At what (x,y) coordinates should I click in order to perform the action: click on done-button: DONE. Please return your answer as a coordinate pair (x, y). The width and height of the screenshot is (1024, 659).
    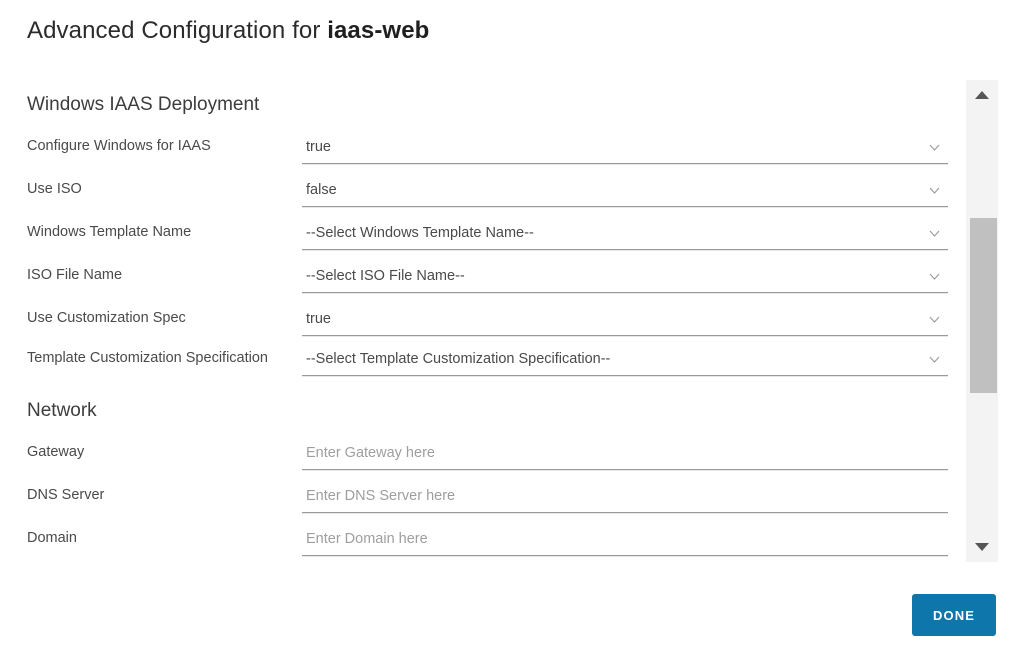
    Looking at the image, I should click on (954, 615).